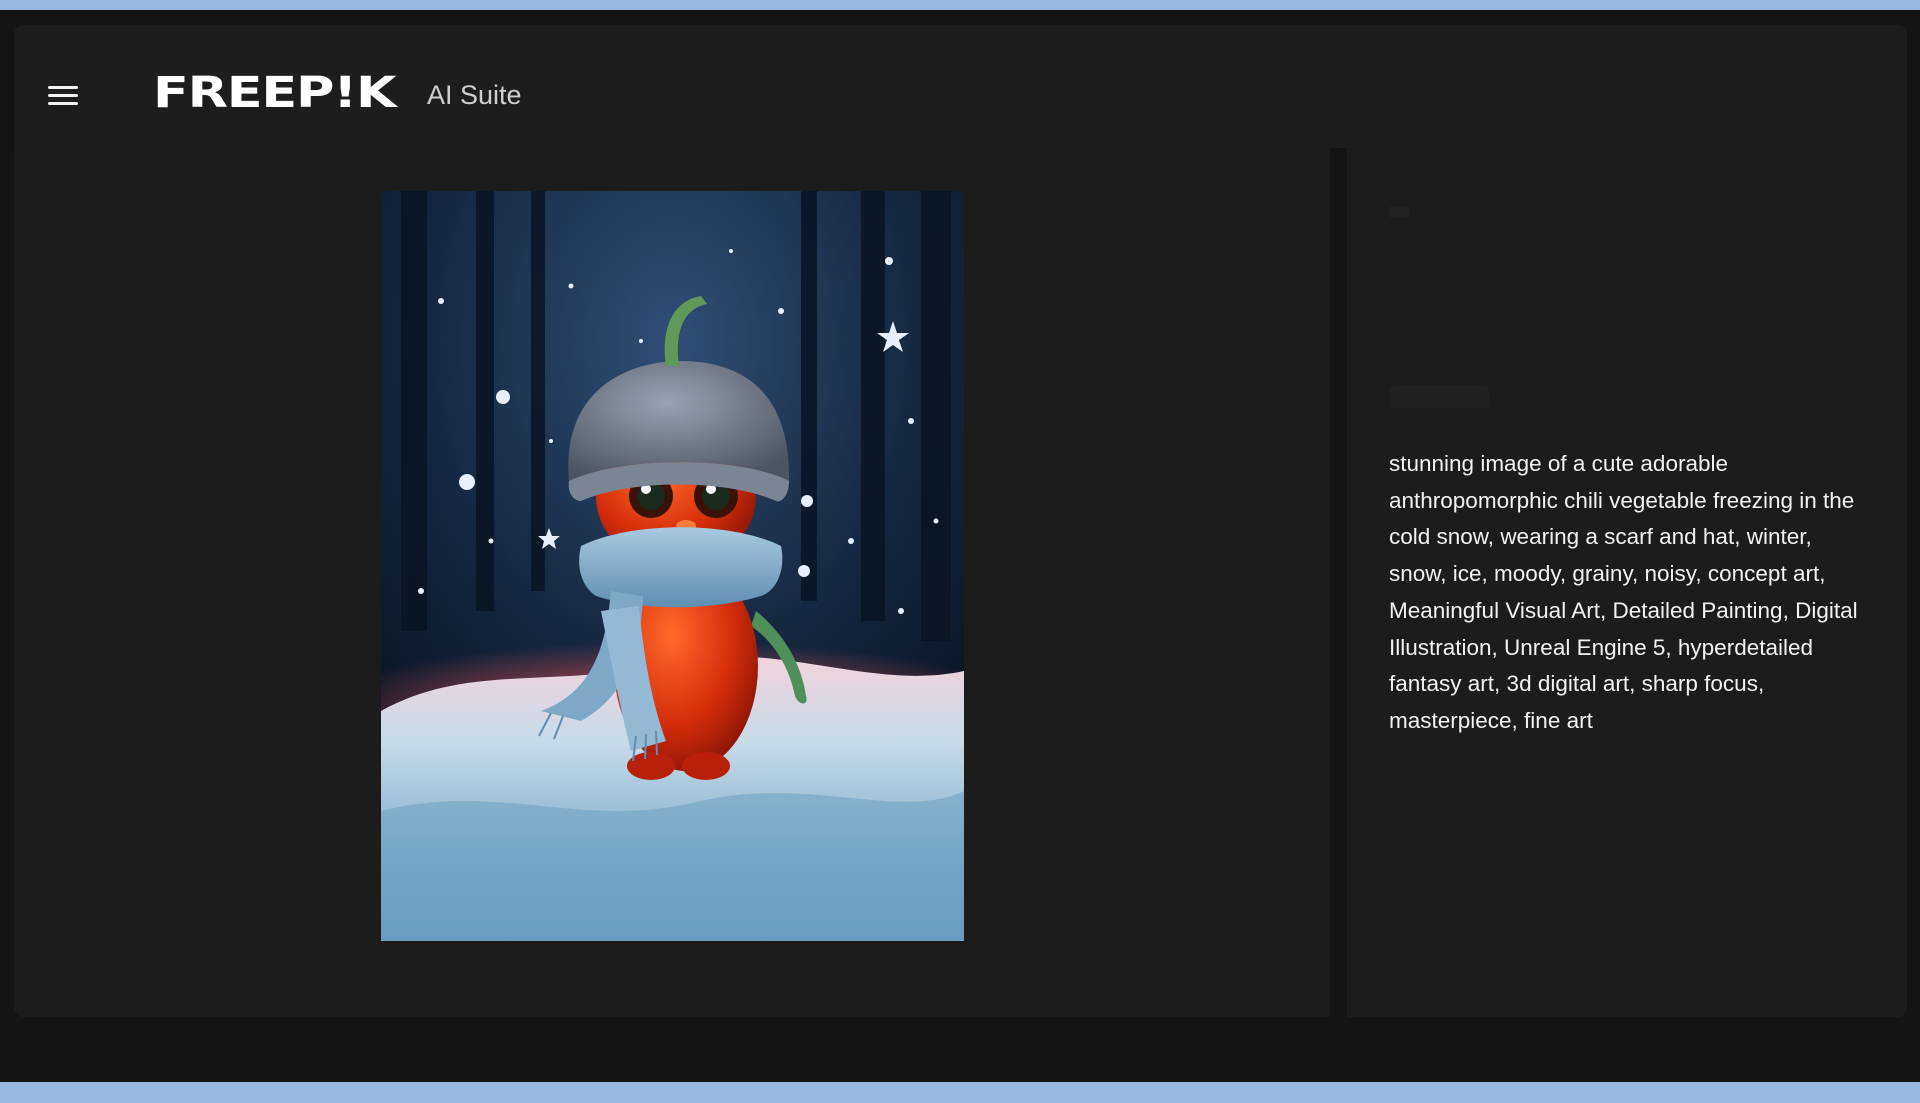 This screenshot has width=1920, height=1103. What do you see at coordinates (63, 87) in the screenshot?
I see `menu-bar-top` at bounding box center [63, 87].